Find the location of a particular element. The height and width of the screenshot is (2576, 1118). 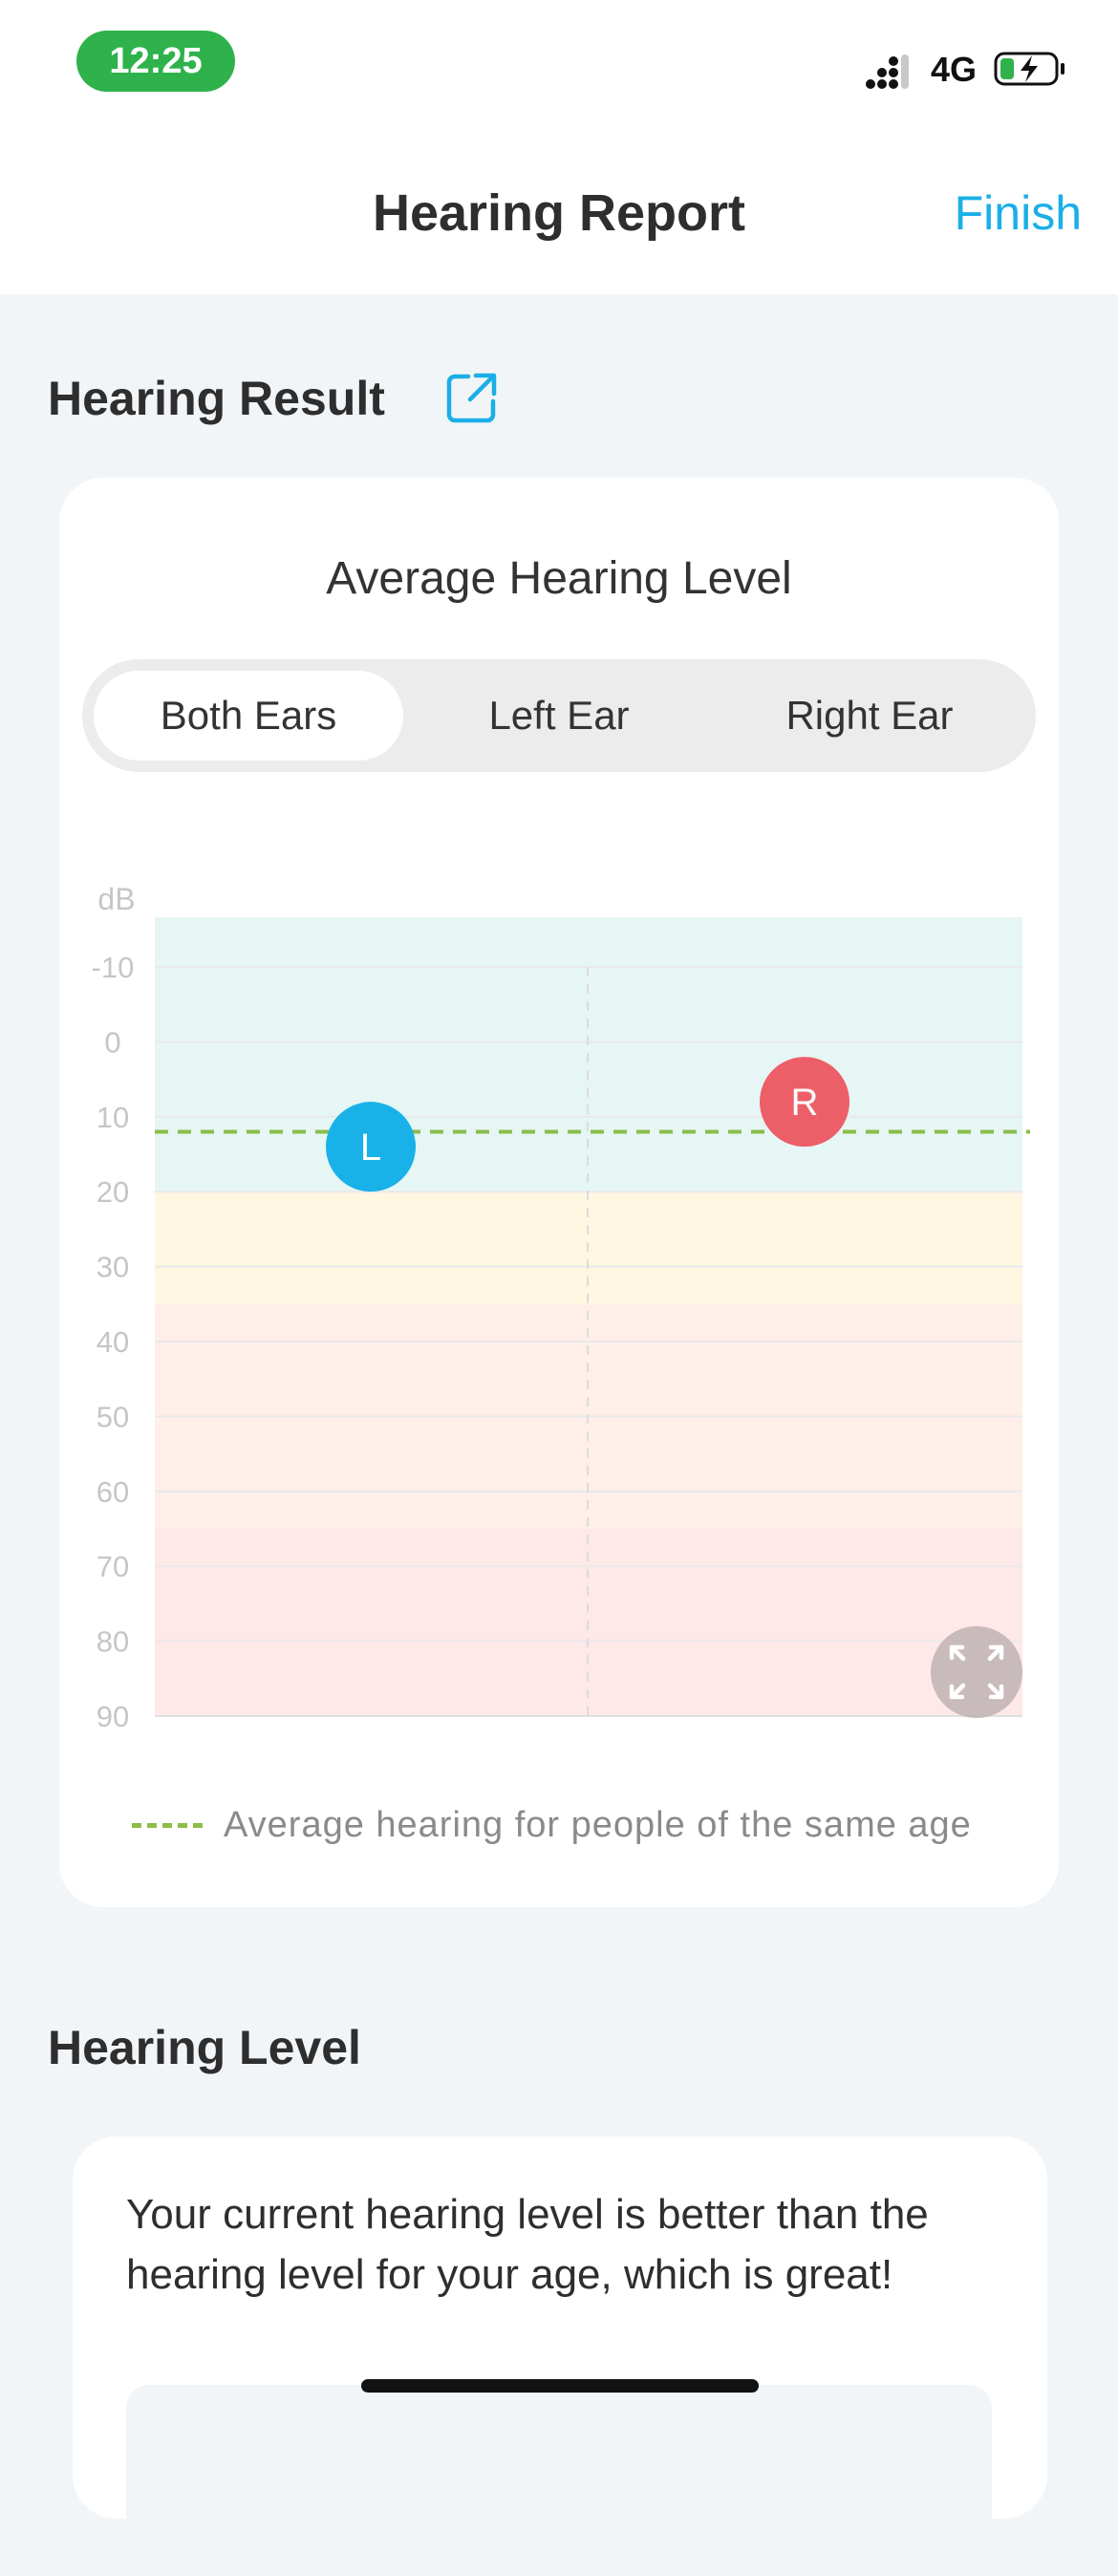

expand-fullscreen-icon is located at coordinates (977, 1672).